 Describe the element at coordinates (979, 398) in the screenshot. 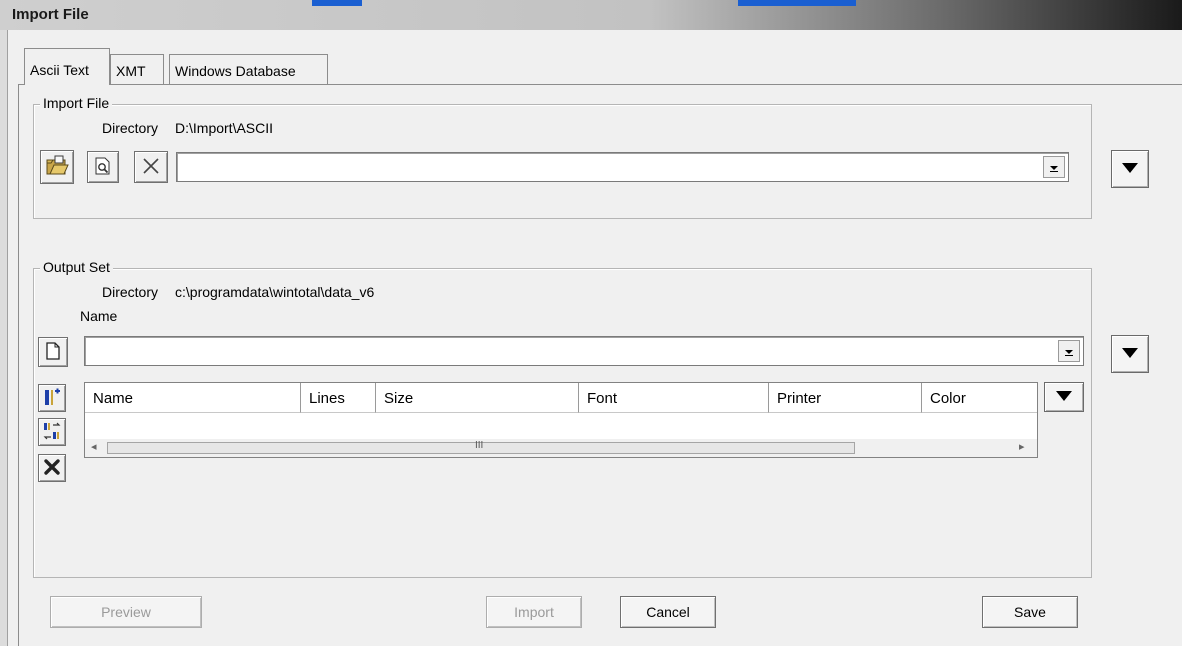

I see `column-header-color: Color` at that location.